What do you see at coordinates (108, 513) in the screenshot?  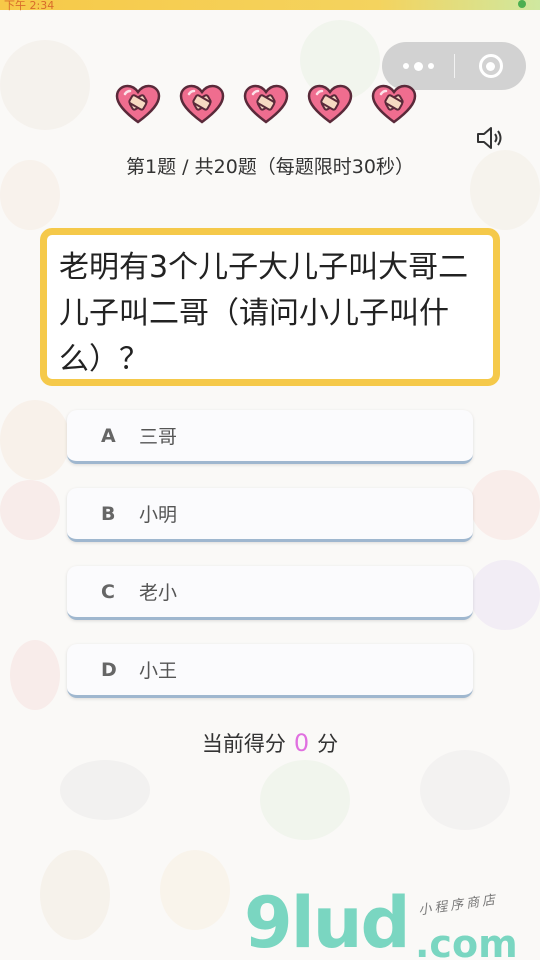 I see `option-letter: B` at bounding box center [108, 513].